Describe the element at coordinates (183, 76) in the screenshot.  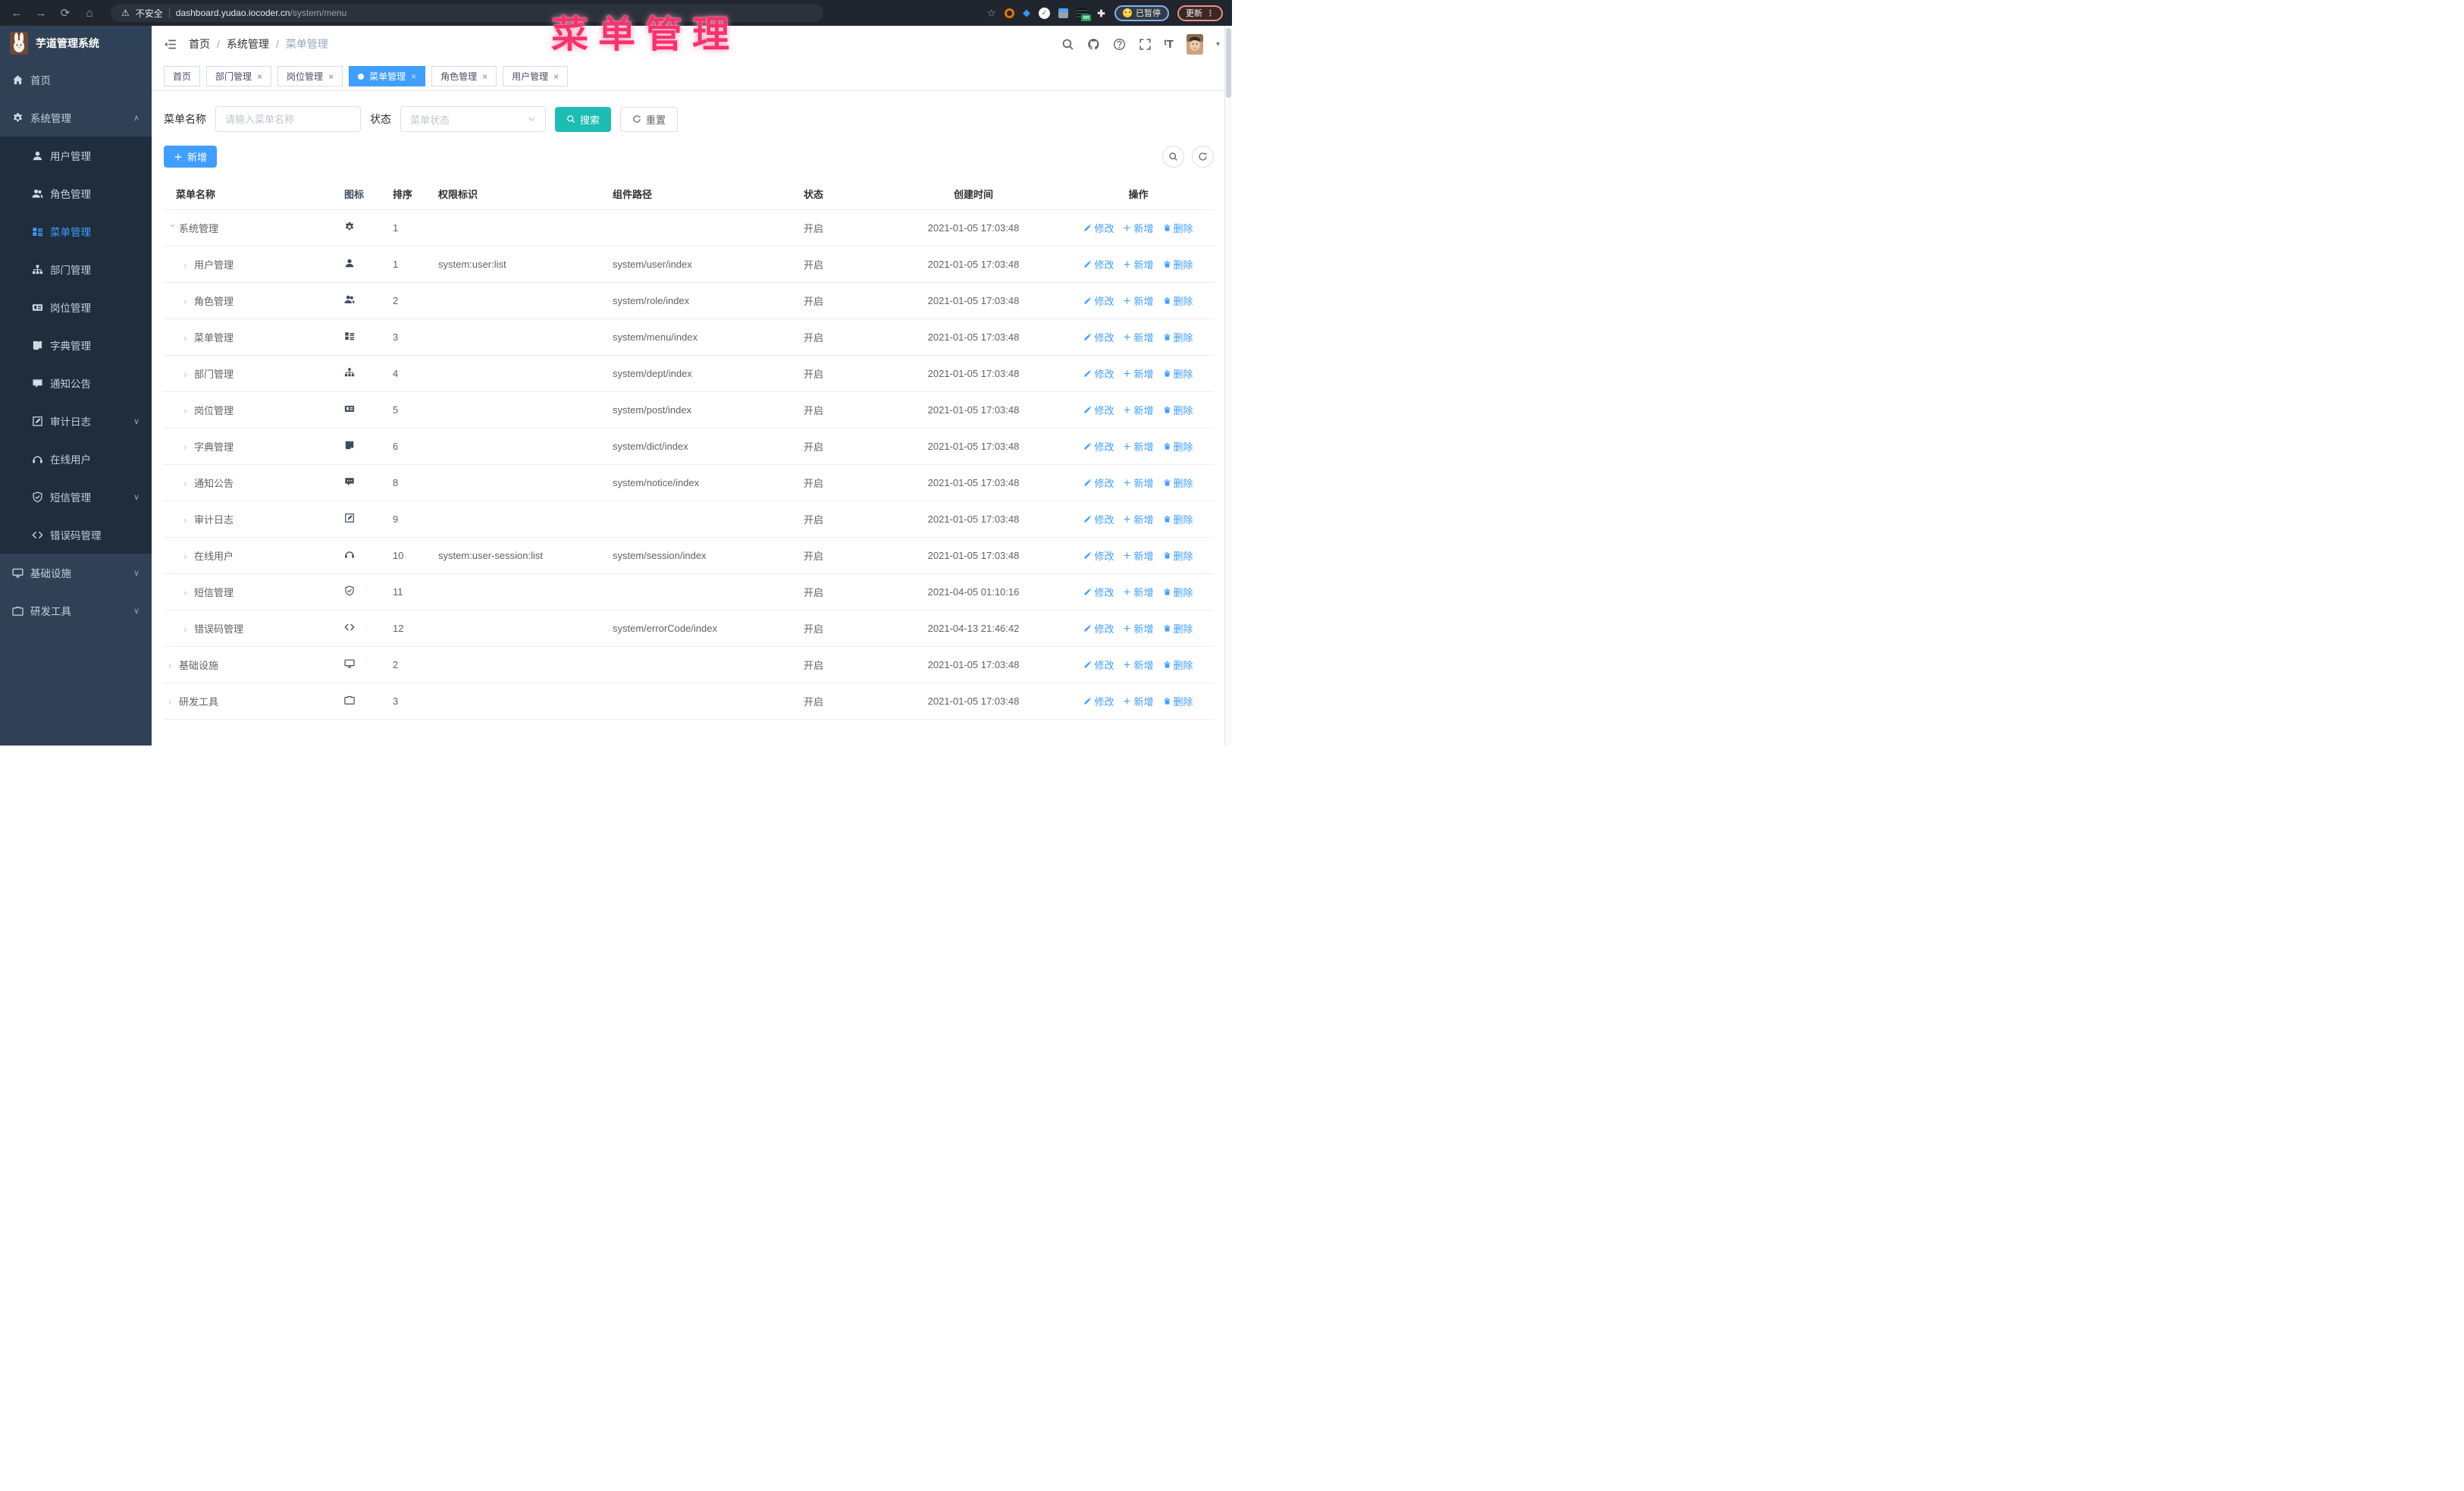
I see `tab-首页: 首页` at that location.